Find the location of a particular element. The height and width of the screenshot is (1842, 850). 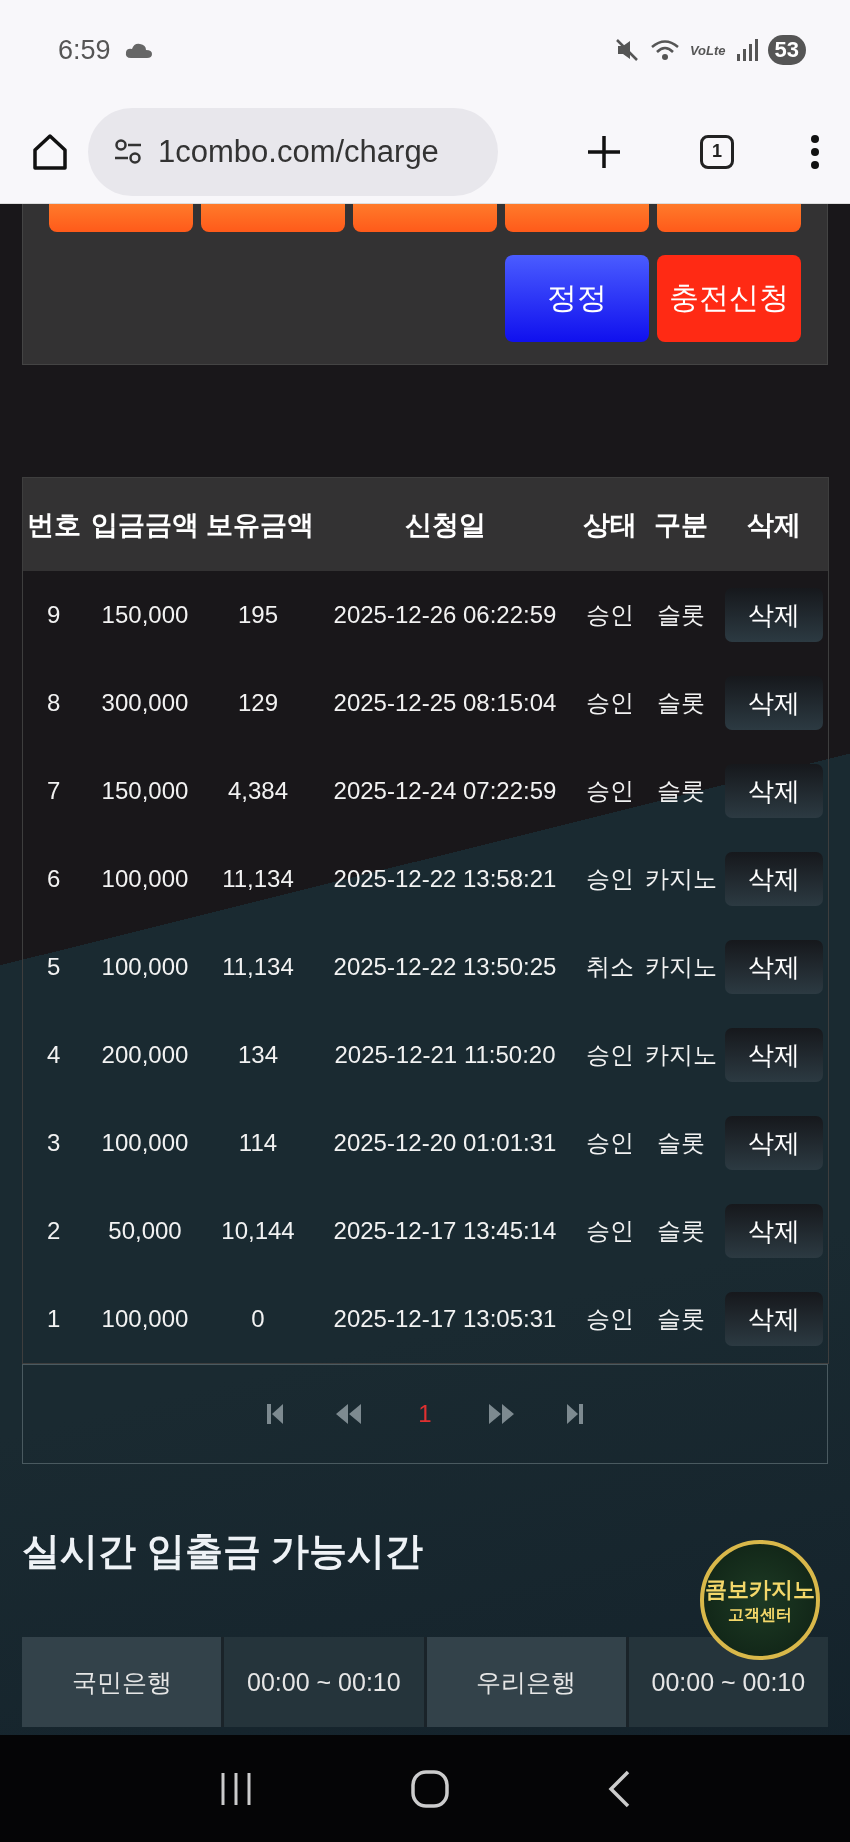

table-cell: 150,000 is located at coordinates (145, 615).